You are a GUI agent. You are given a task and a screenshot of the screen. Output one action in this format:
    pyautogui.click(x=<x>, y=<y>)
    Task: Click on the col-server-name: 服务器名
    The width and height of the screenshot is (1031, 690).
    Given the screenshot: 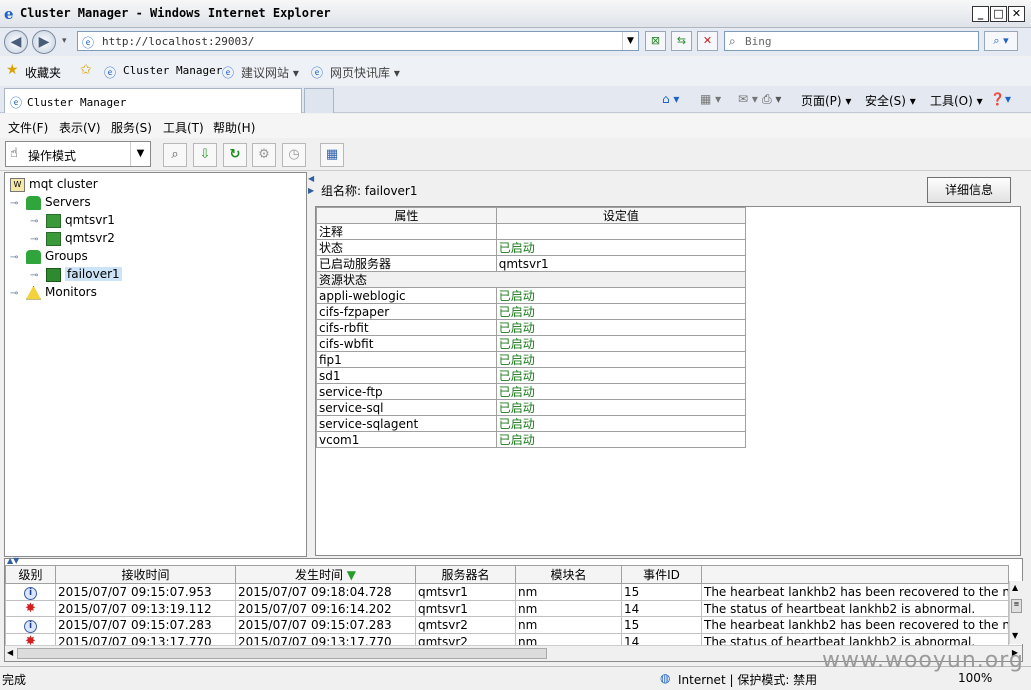 What is the action you would take?
    pyautogui.click(x=465, y=574)
    